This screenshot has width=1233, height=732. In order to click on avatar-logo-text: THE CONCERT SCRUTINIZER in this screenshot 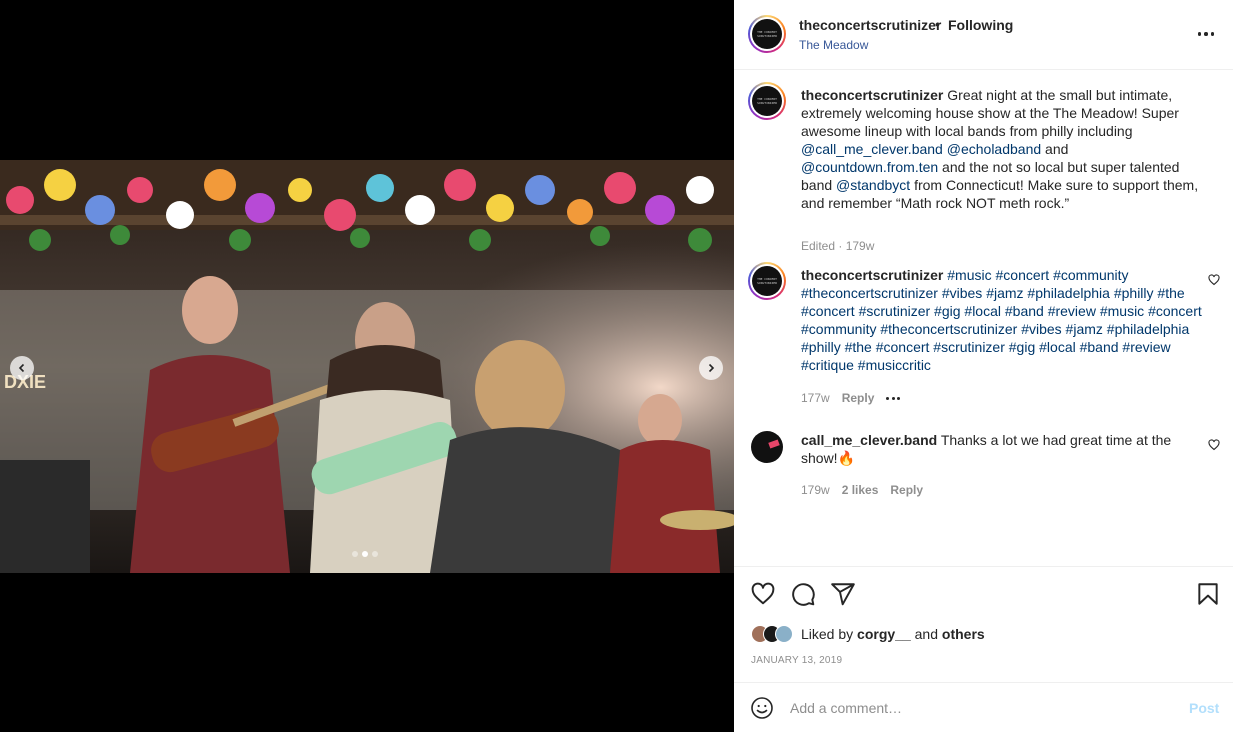, I will do `click(767, 34)`.